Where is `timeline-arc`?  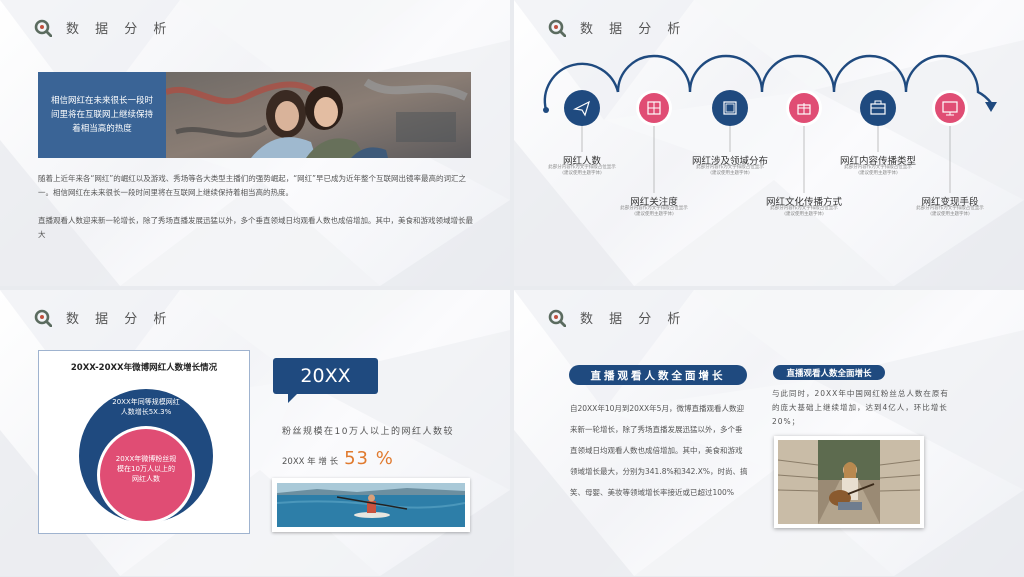 timeline-arc is located at coordinates (770, 123).